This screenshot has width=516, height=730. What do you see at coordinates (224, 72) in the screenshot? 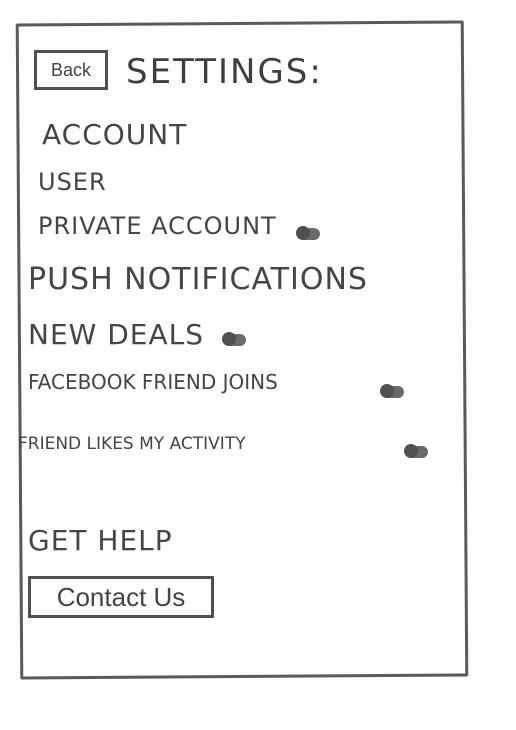
I see `page-title: Settings:` at bounding box center [224, 72].